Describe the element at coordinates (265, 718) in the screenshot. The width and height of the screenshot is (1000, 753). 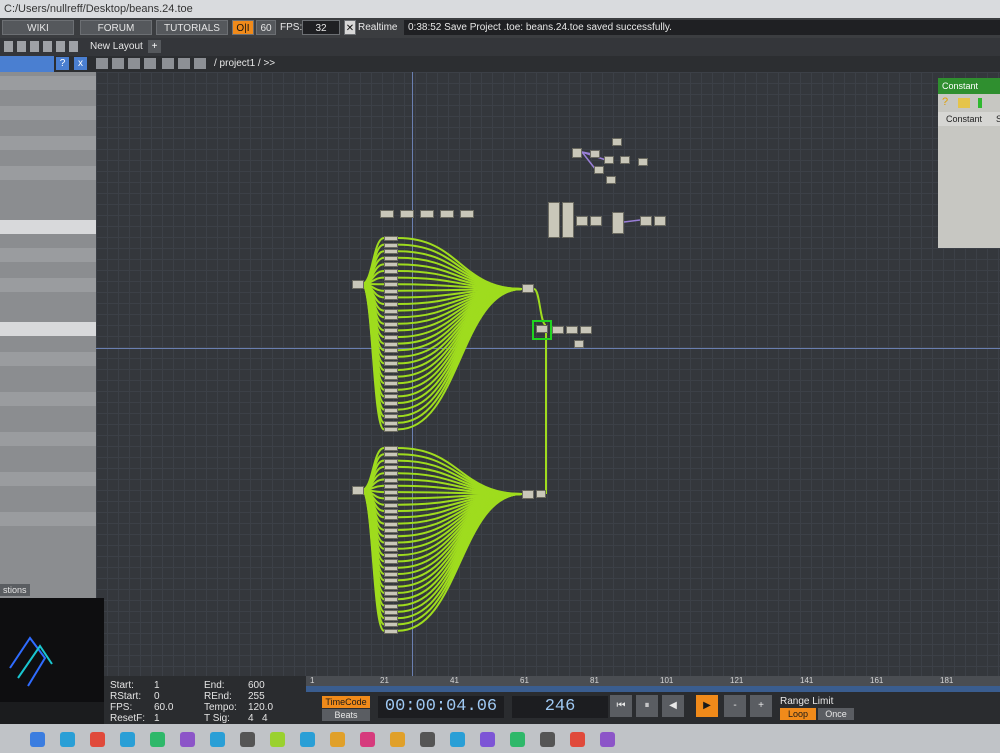
I see `tsig-b: 4` at that location.